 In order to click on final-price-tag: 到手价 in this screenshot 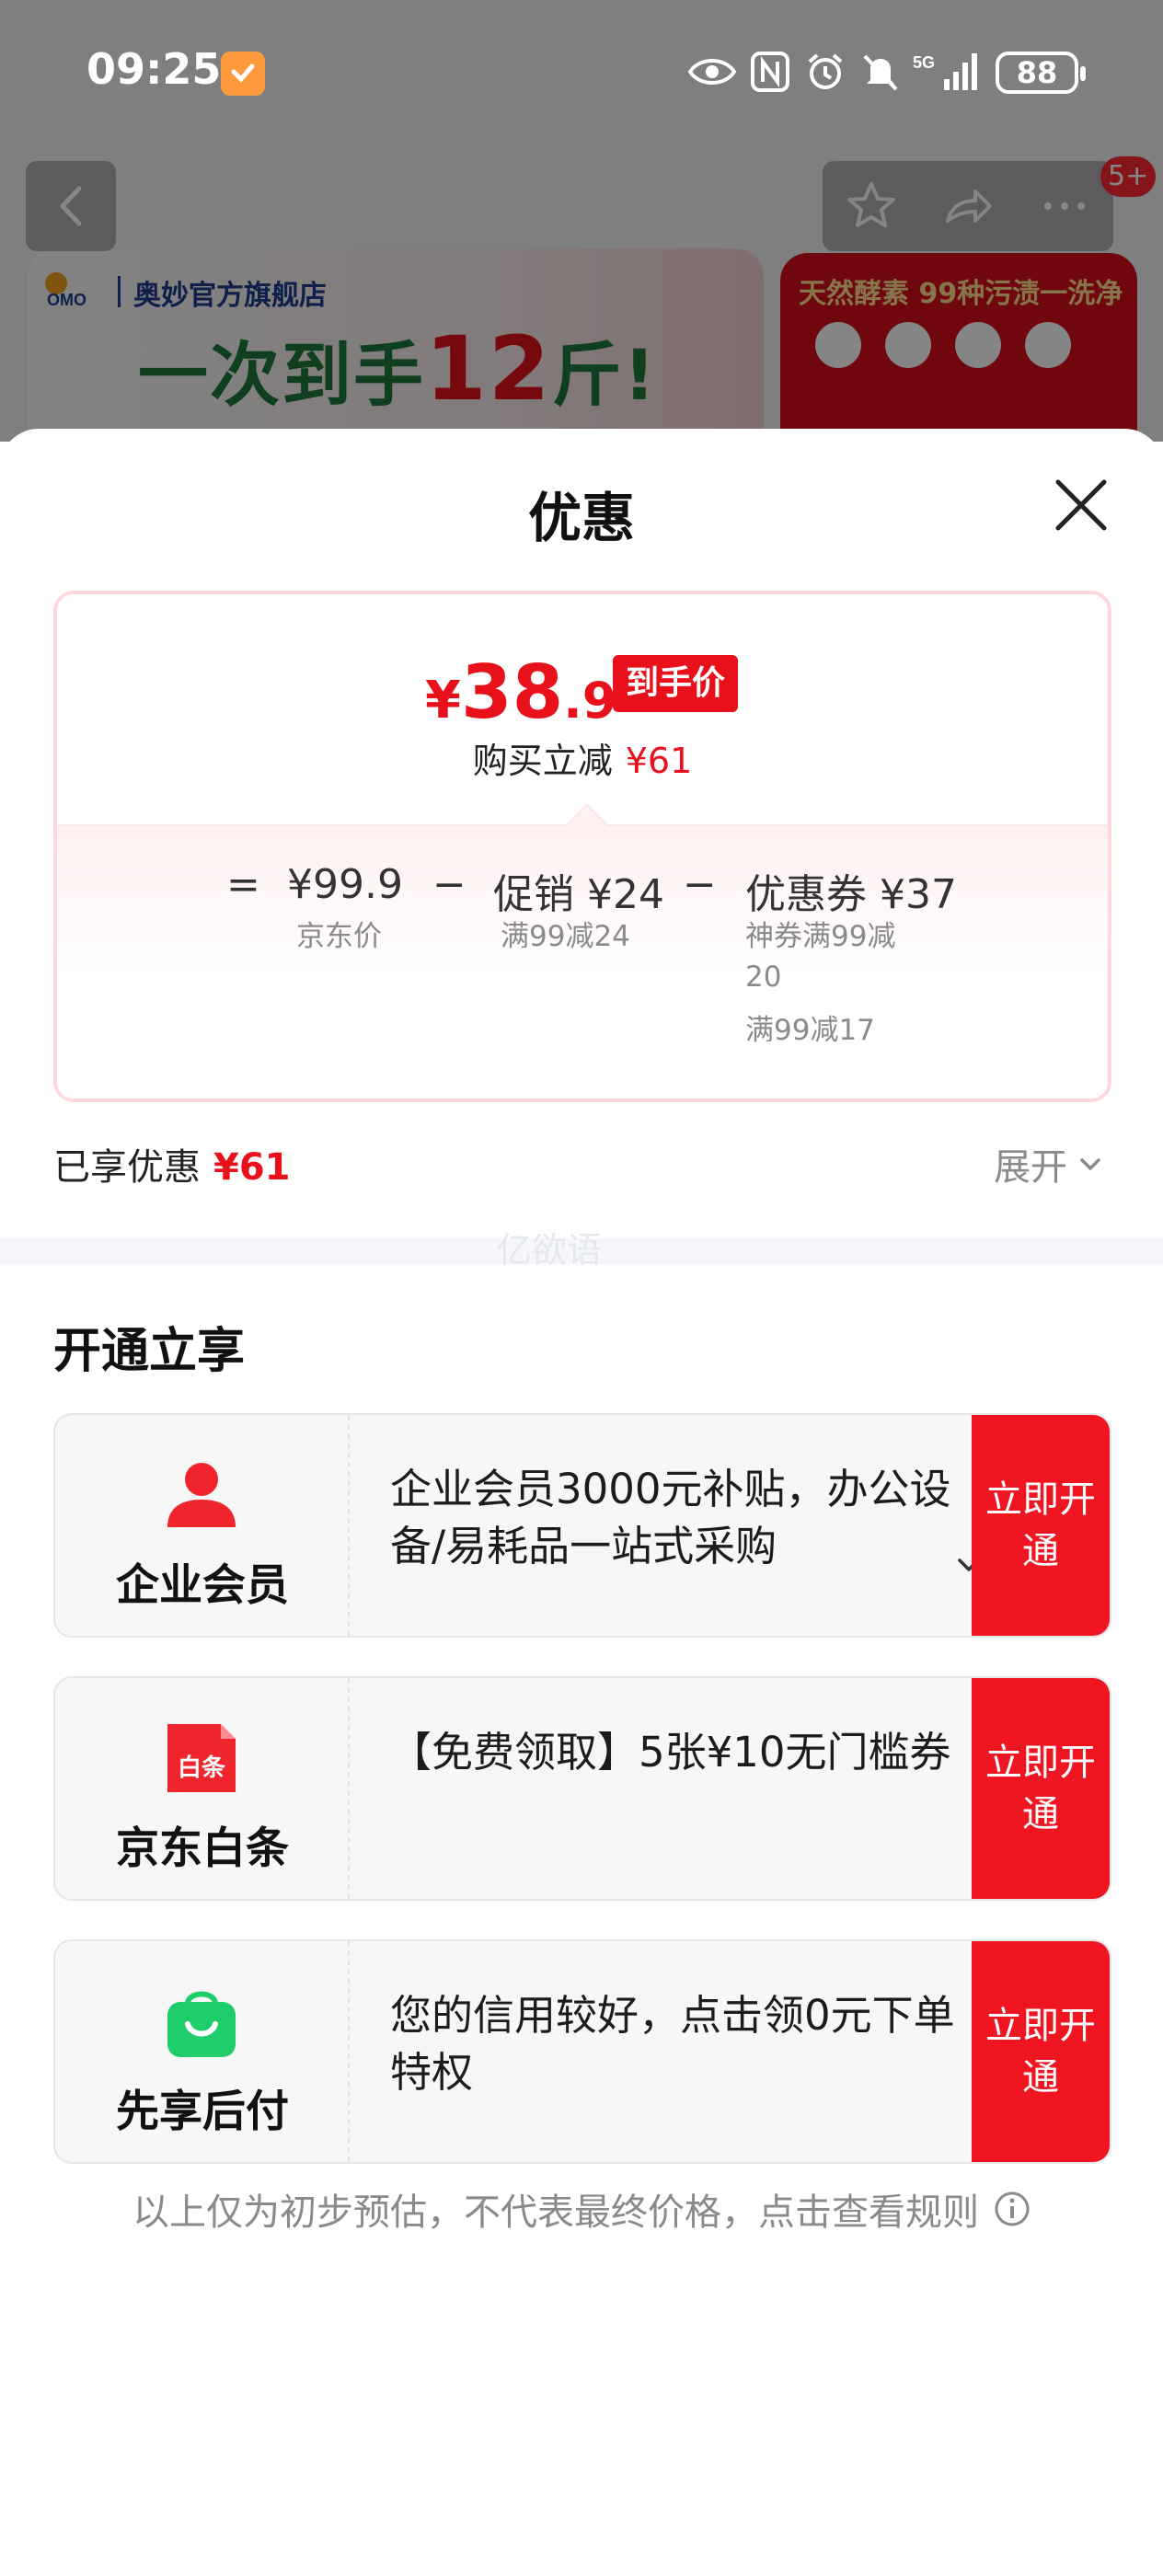, I will do `click(676, 683)`.